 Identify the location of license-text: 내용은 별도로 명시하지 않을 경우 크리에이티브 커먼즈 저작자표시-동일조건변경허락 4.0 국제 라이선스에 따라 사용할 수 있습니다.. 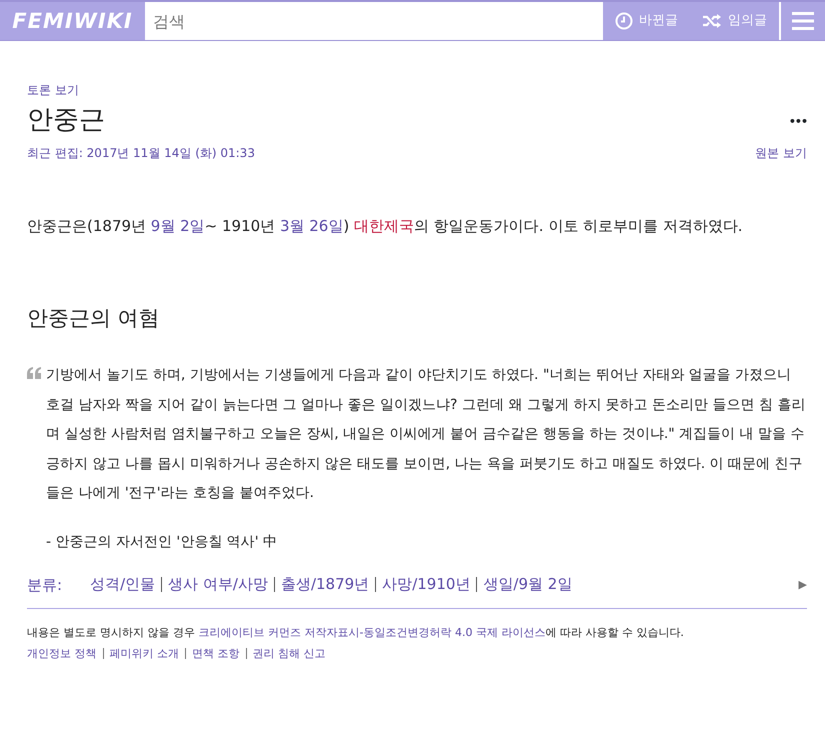
(356, 633).